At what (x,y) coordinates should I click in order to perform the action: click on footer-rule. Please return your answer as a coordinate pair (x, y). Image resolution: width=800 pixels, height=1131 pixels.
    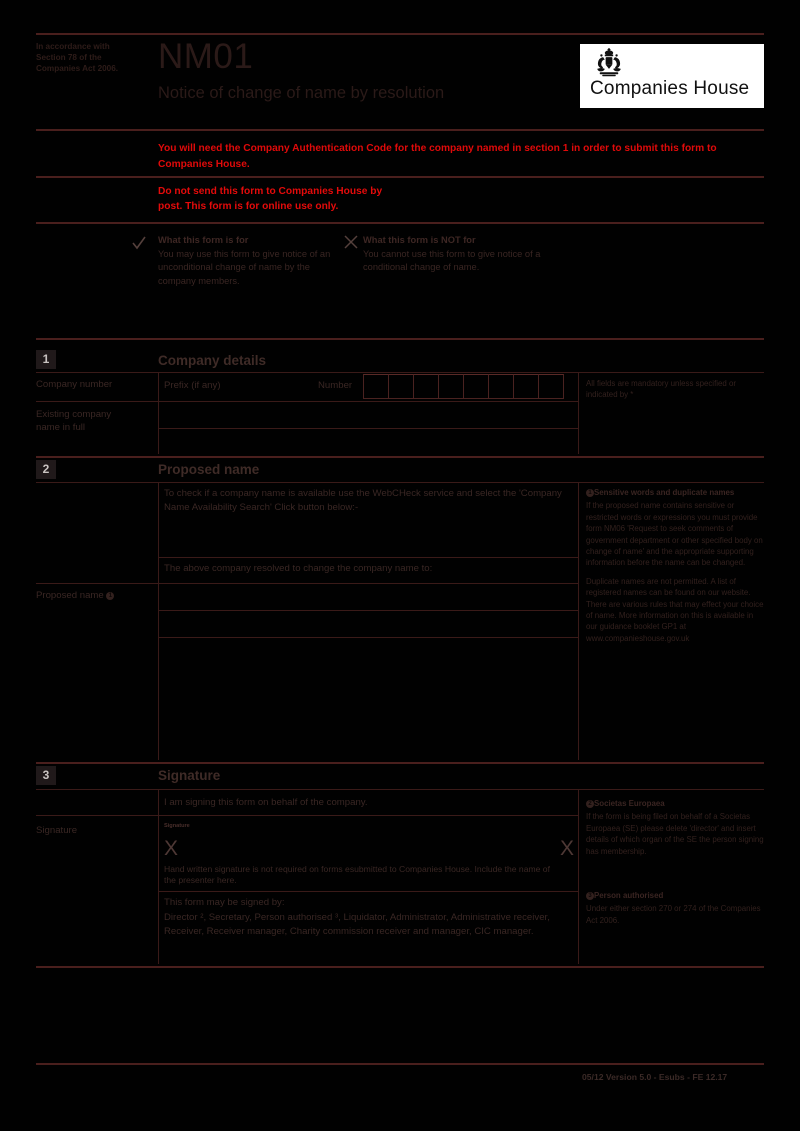
    Looking at the image, I should click on (400, 1064).